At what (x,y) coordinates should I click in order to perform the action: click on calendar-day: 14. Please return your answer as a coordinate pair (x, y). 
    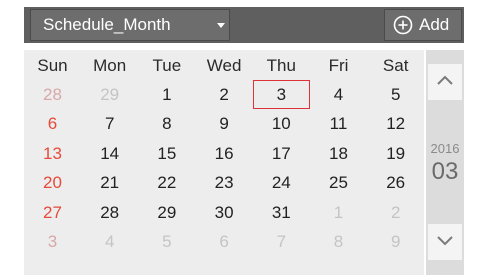
    Looking at the image, I should click on (109, 153).